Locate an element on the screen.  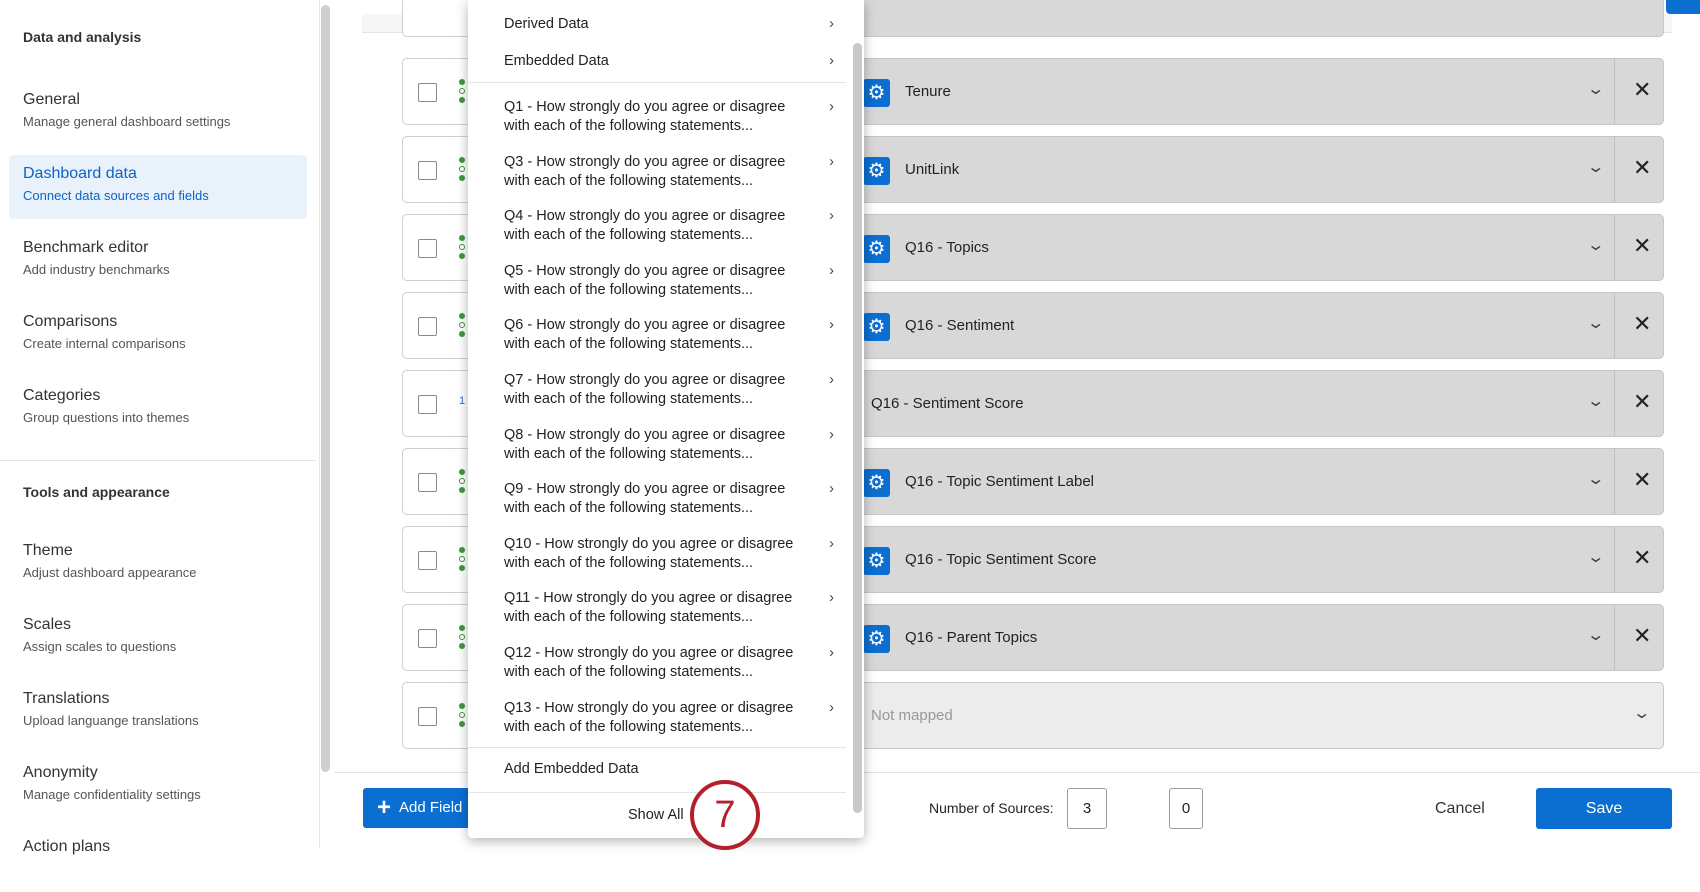
field-mapping-select: ⚙ Q16 - Topic Sentiment Score ⌄ ✕ is located at coordinates (1260, 559).